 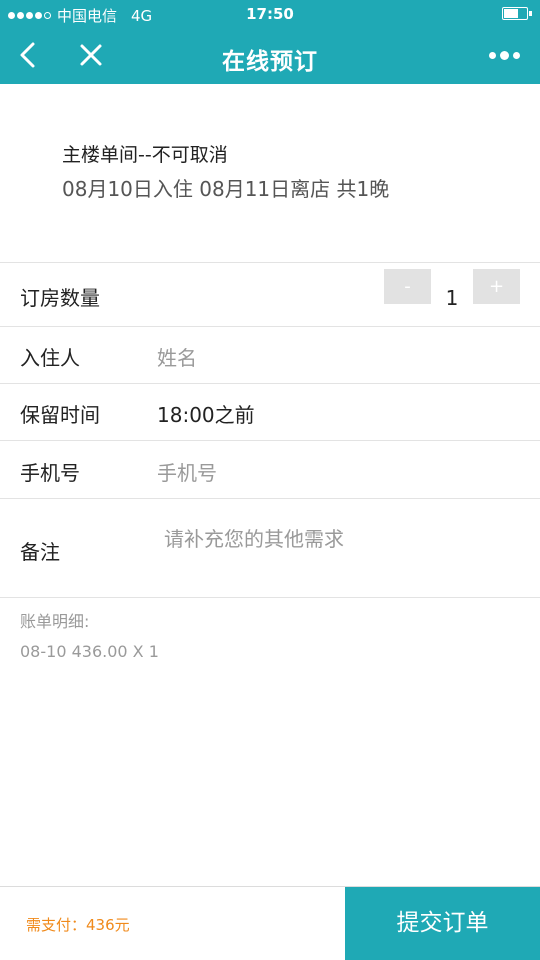 I want to click on status-bar: 中国电信 4G 17:50, so click(x=270, y=14).